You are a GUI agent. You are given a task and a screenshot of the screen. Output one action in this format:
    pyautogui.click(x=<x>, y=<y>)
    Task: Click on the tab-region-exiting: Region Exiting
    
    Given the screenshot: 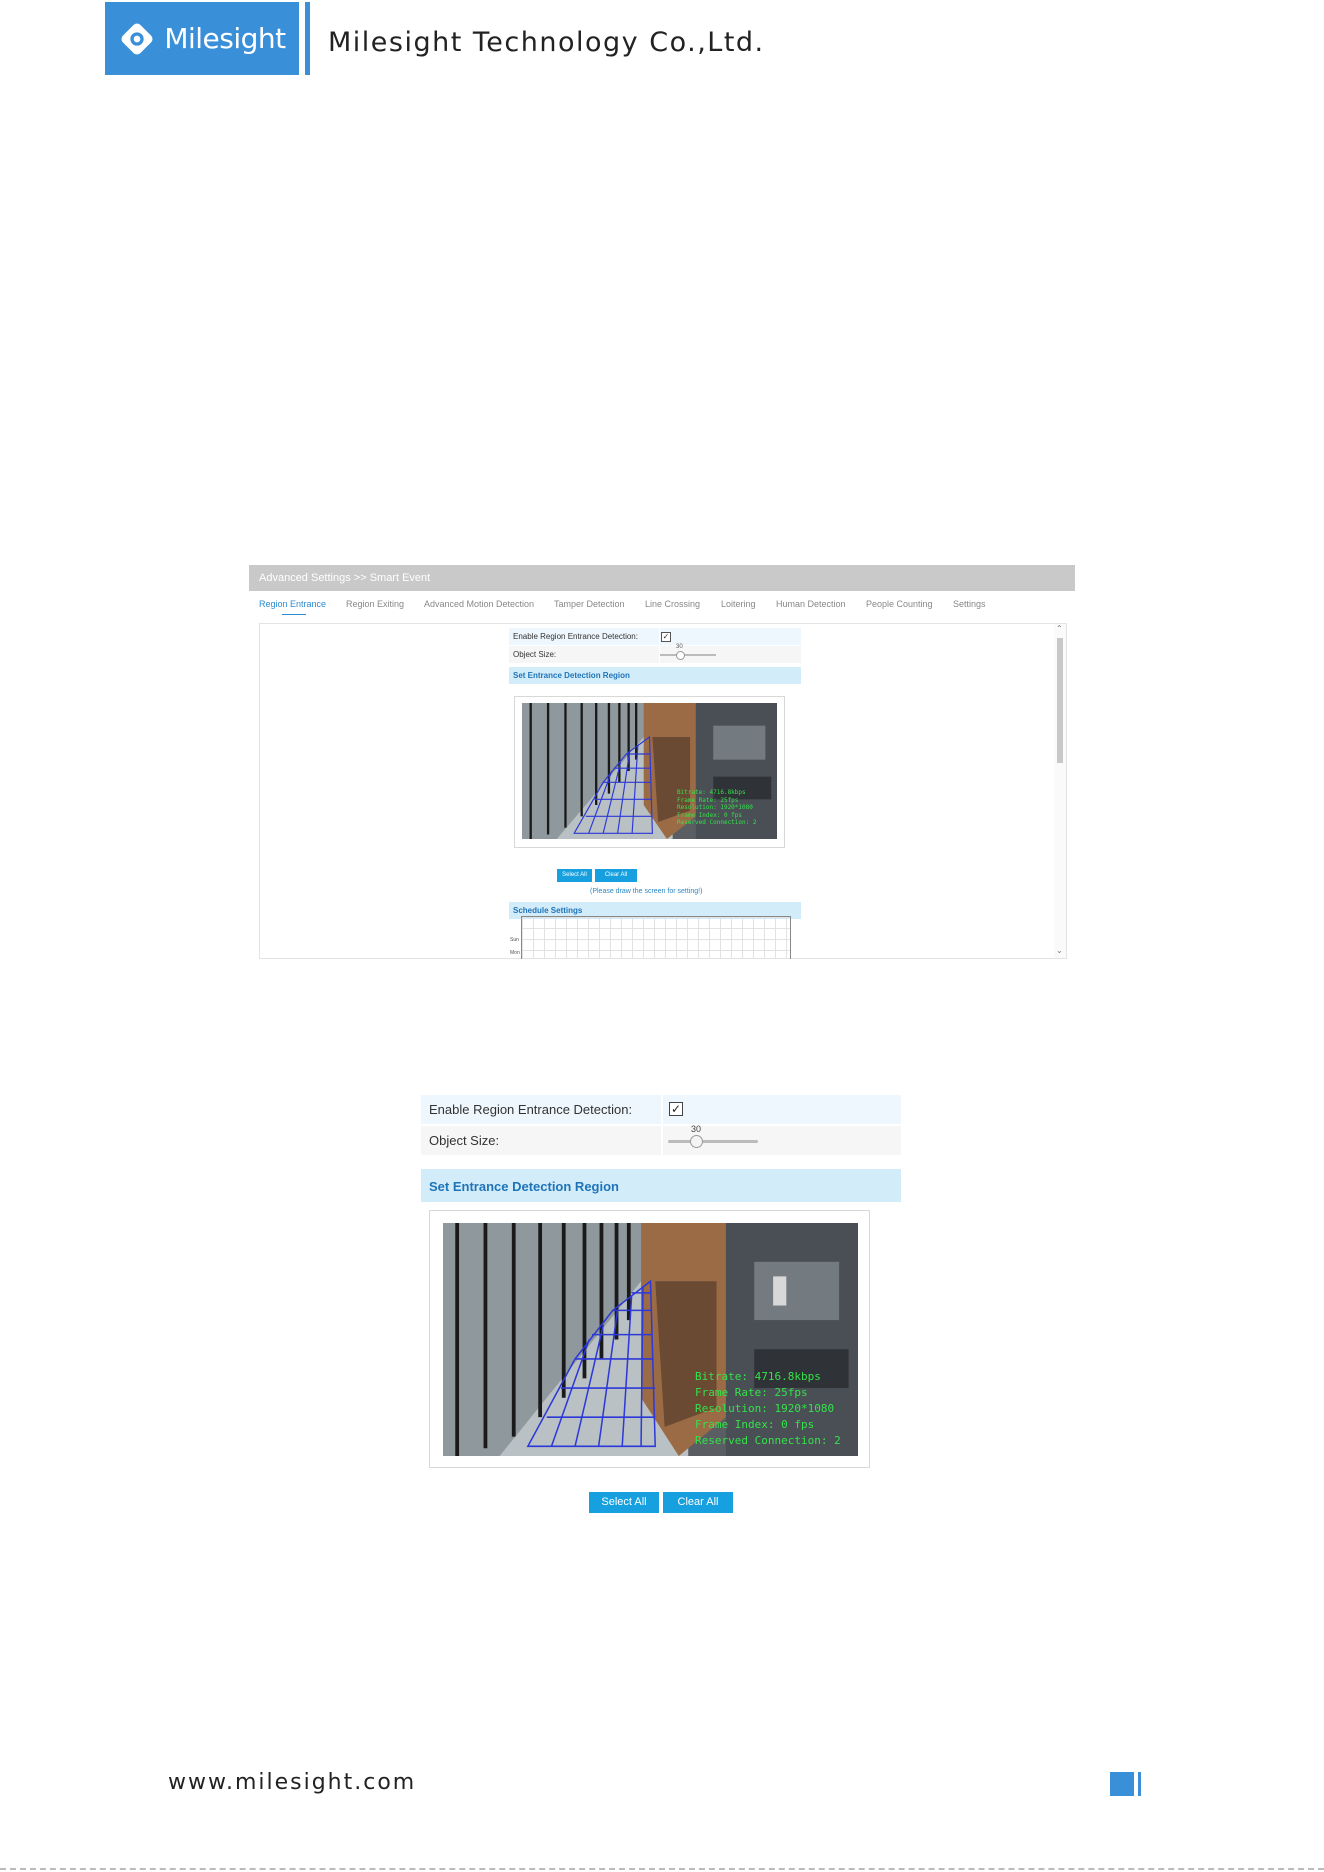 What is the action you would take?
    pyautogui.click(x=375, y=604)
    